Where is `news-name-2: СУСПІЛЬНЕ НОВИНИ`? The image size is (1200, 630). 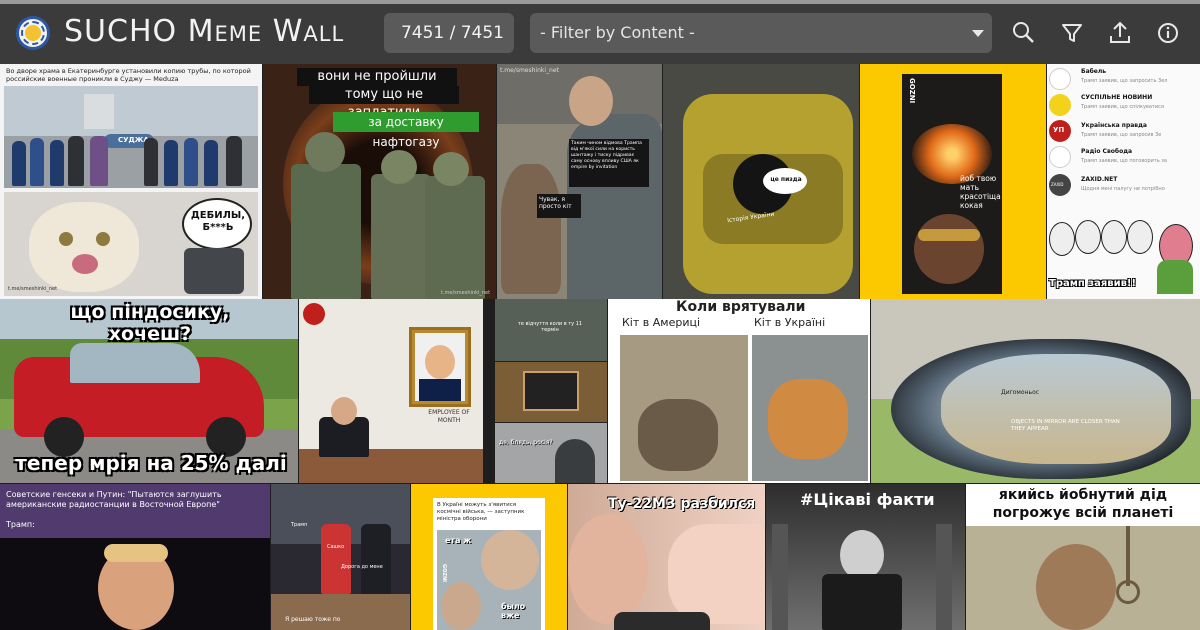
news-name-2: СУСПІЛЬНЕ НОВИНИ is located at coordinates (1117, 97).